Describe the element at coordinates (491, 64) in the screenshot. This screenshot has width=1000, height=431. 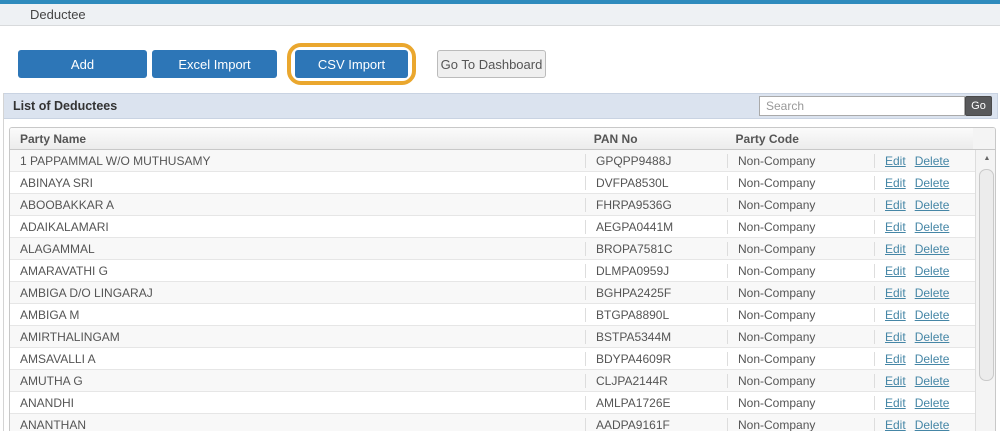
I see `go-to-dashboard-button: Go To Dashboard` at that location.